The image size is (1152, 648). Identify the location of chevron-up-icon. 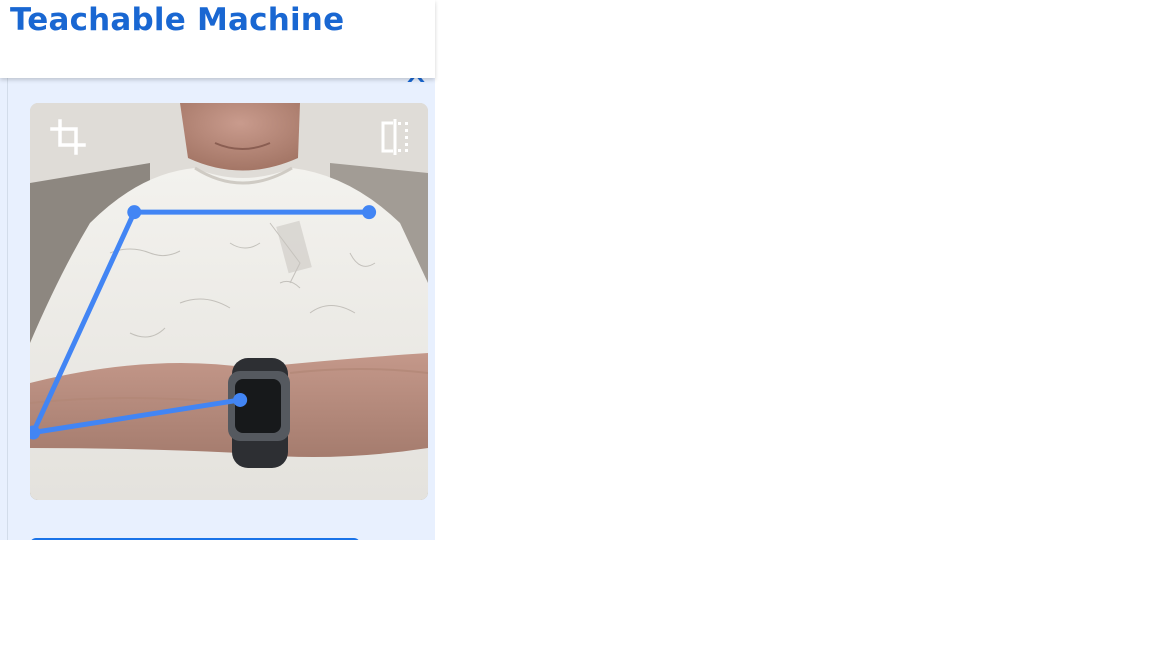
(416, 80).